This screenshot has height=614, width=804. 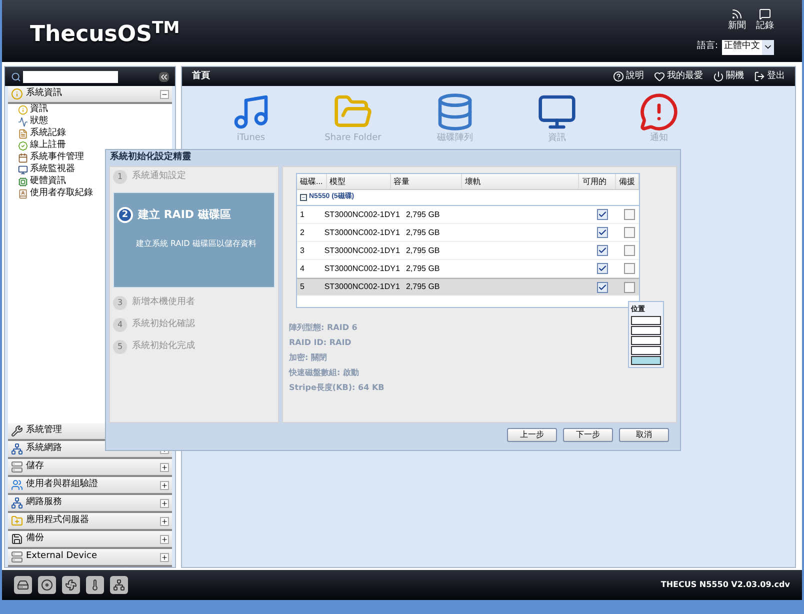 What do you see at coordinates (150, 157) in the screenshot?
I see `dialog-title: 系統初始化設定精靈` at bounding box center [150, 157].